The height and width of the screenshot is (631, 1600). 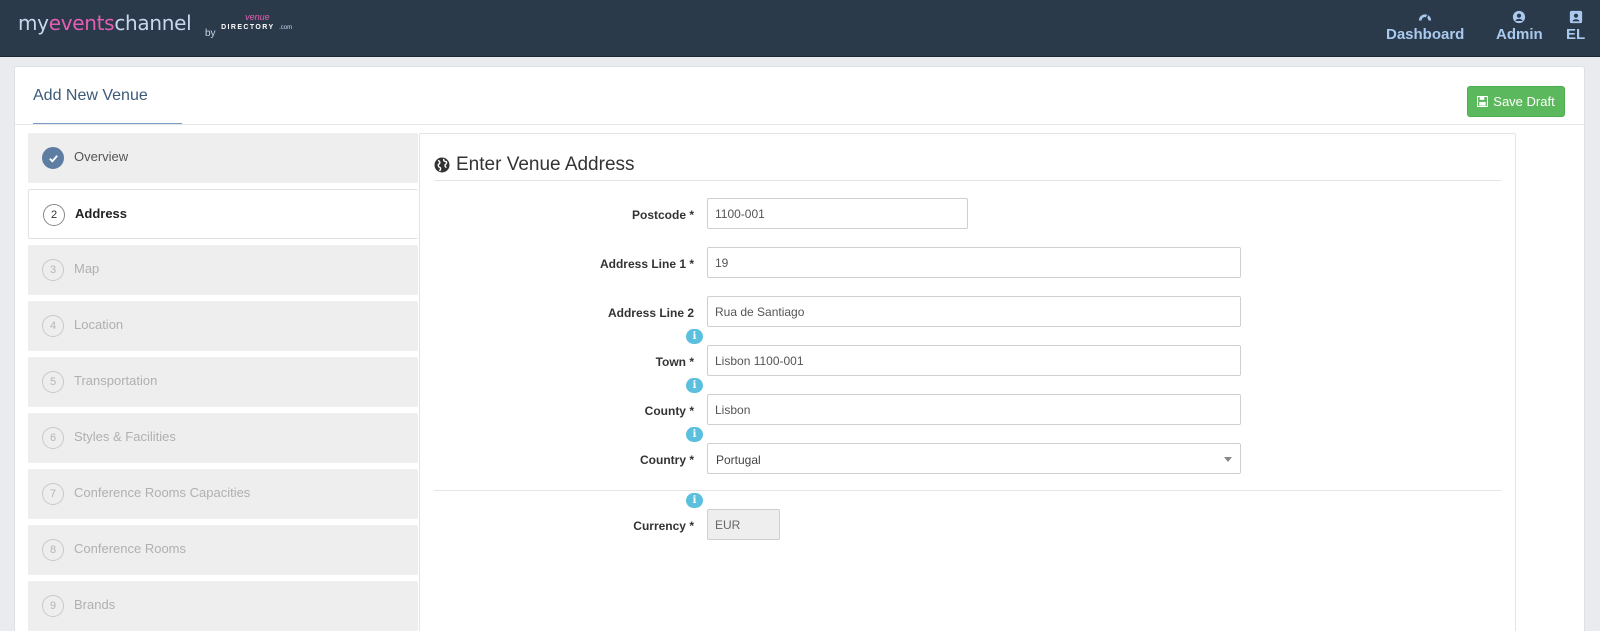 What do you see at coordinates (837, 213) in the screenshot?
I see `postcode-input` at bounding box center [837, 213].